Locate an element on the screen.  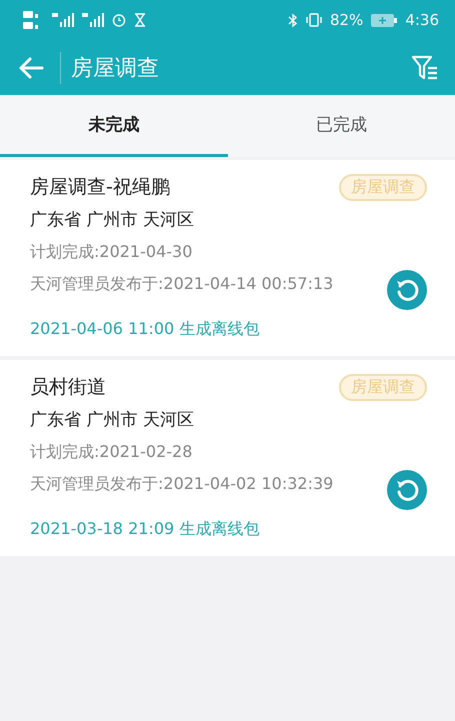
published-info: 天河管理员发布于:2021-04-14 00:57:13 is located at coordinates (182, 284).